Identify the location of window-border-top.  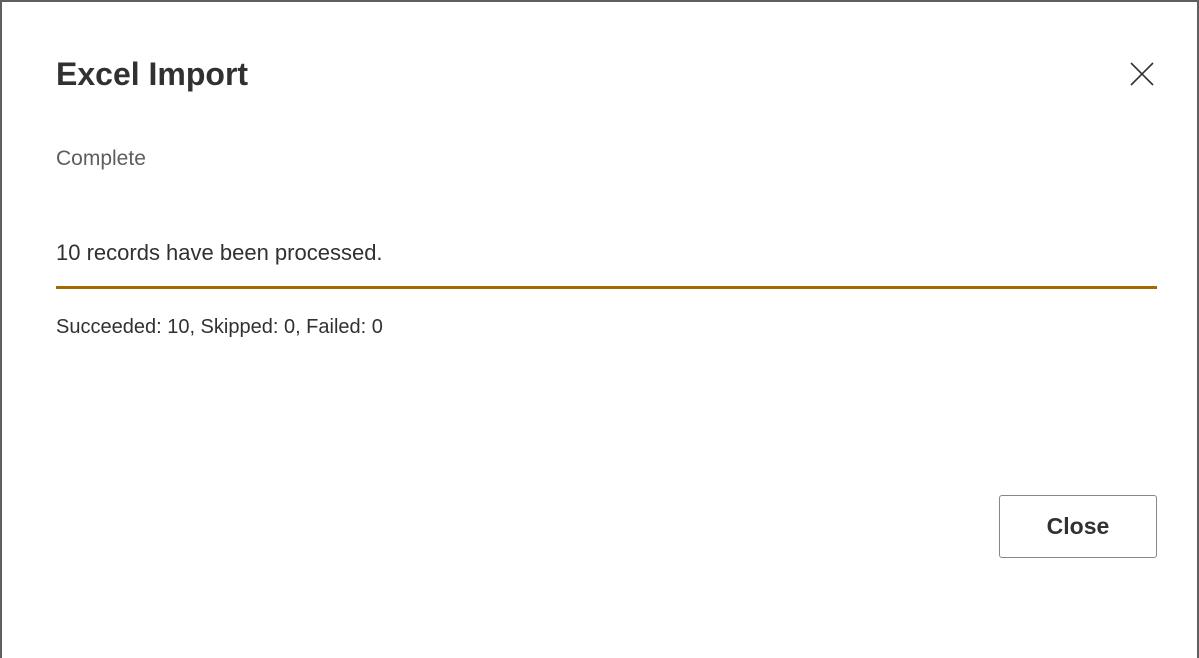
(599, 1).